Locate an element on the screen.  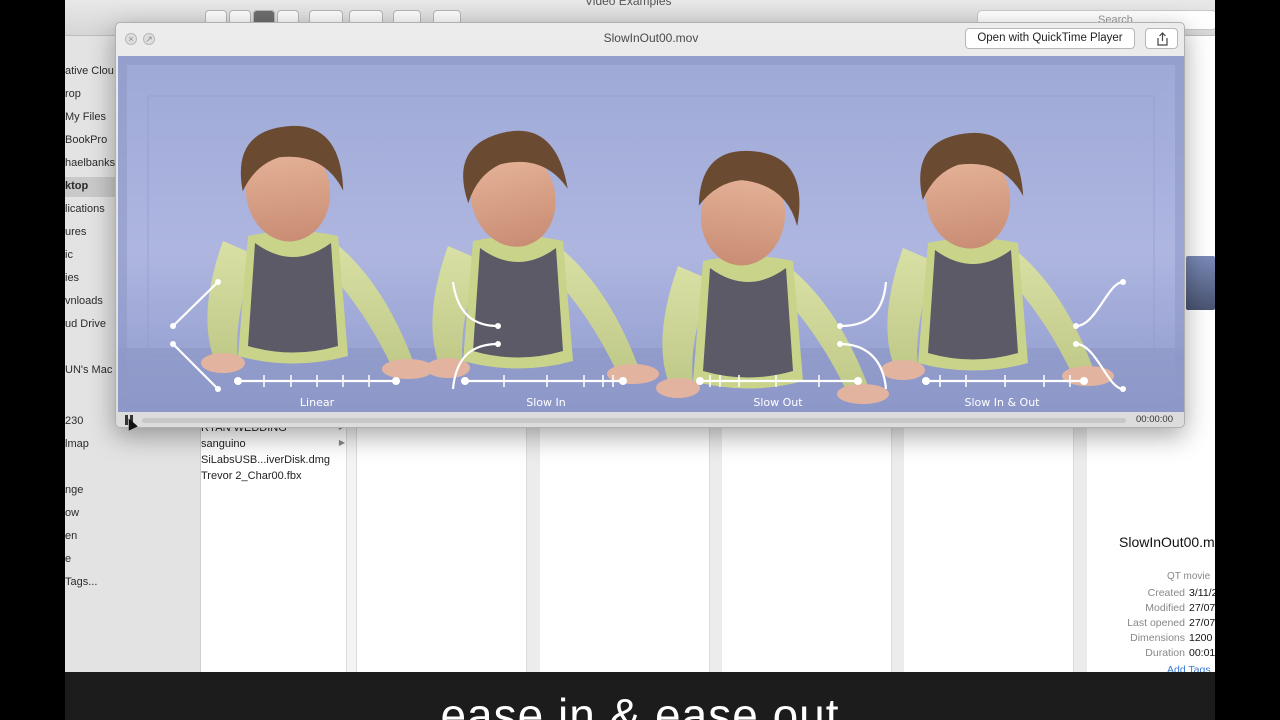
preview-info-value: 00:01 is located at coordinates (1202, 653).